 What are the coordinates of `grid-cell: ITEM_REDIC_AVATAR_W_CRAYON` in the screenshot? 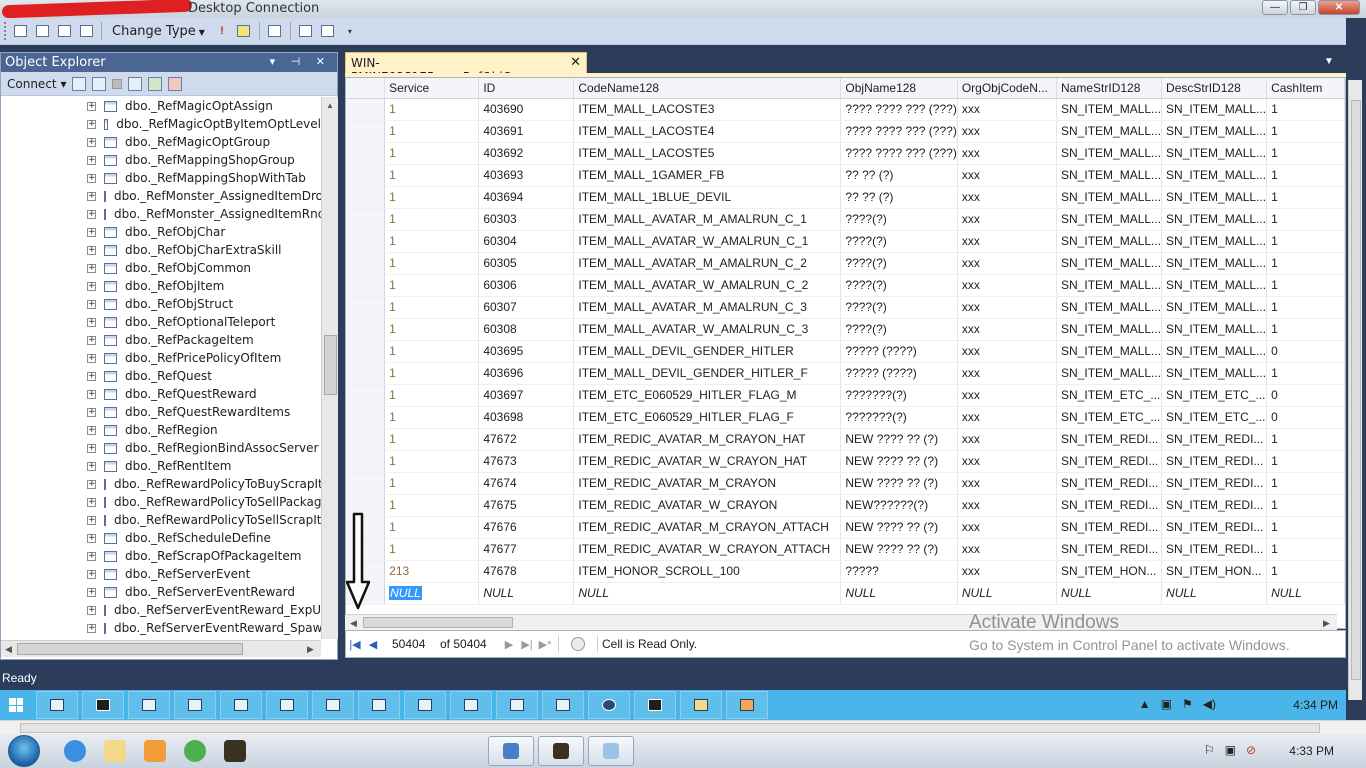 It's located at (707, 505).